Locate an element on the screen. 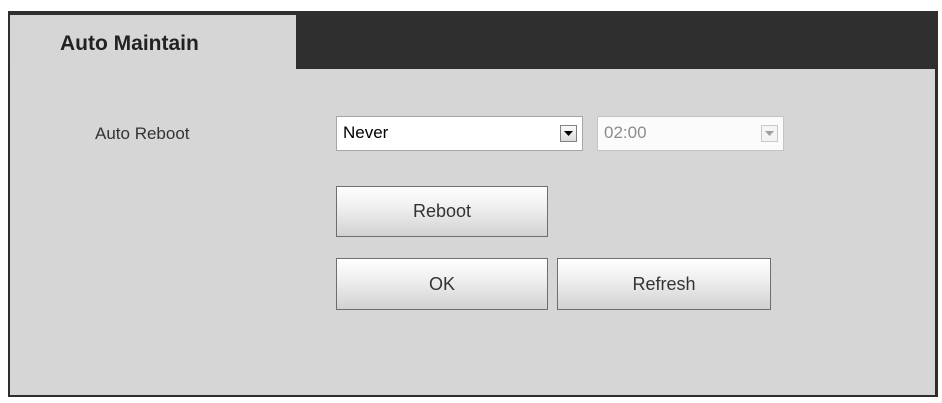  auto-reboot-label: Auto Reboot is located at coordinates (142, 133).